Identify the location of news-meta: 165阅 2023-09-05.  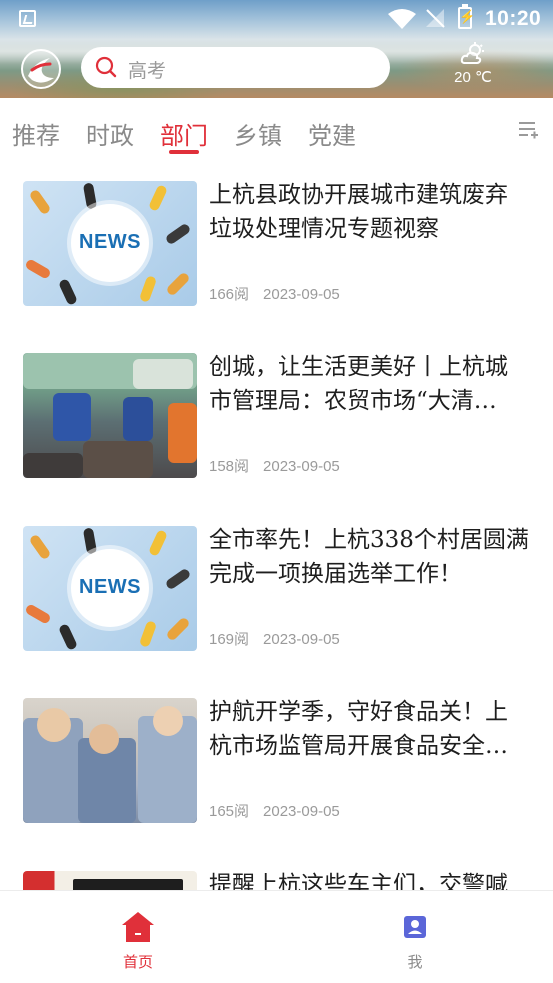
(274, 810).